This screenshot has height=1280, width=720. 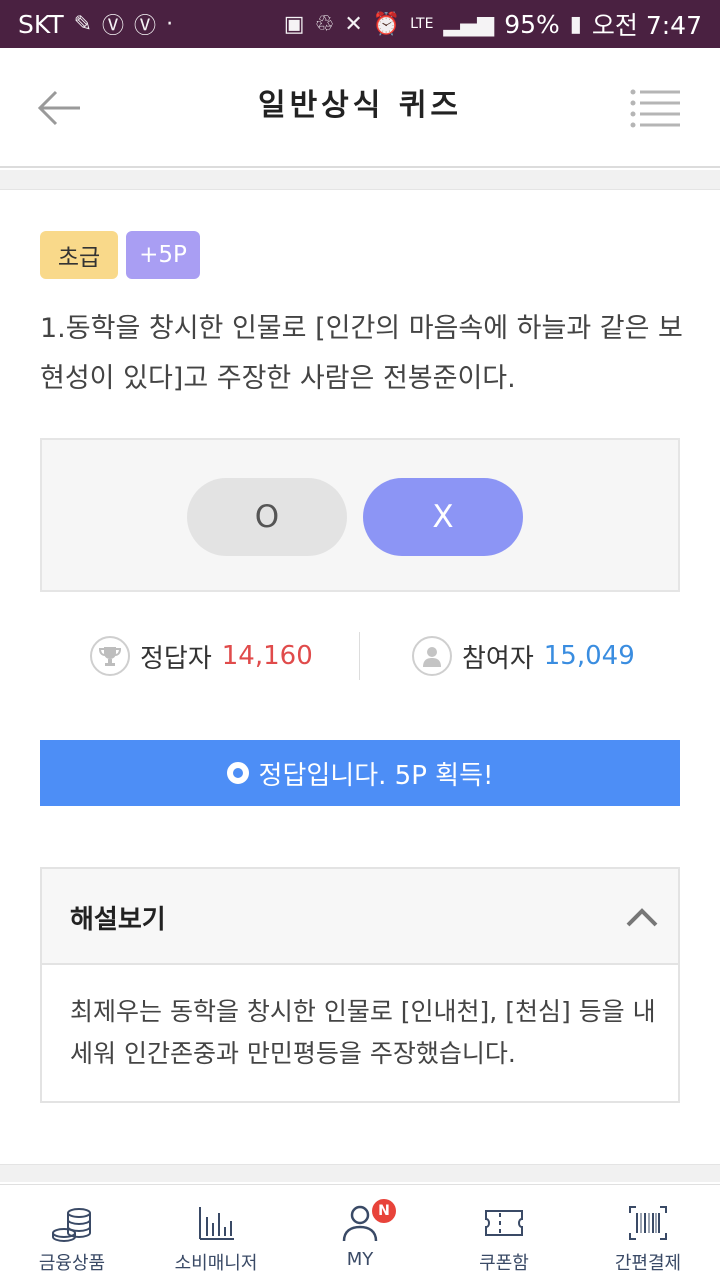 I want to click on tab-label: 간편결제, so click(x=648, y=1263).